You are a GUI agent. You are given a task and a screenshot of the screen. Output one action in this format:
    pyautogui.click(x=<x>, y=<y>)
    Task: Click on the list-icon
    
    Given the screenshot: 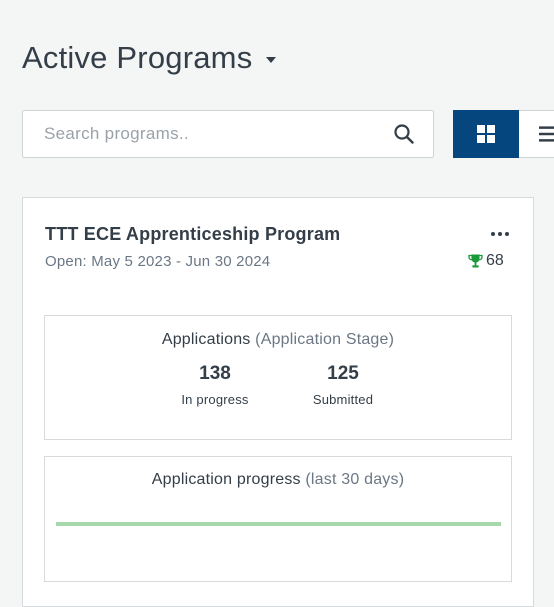 What is the action you would take?
    pyautogui.click(x=546, y=134)
    